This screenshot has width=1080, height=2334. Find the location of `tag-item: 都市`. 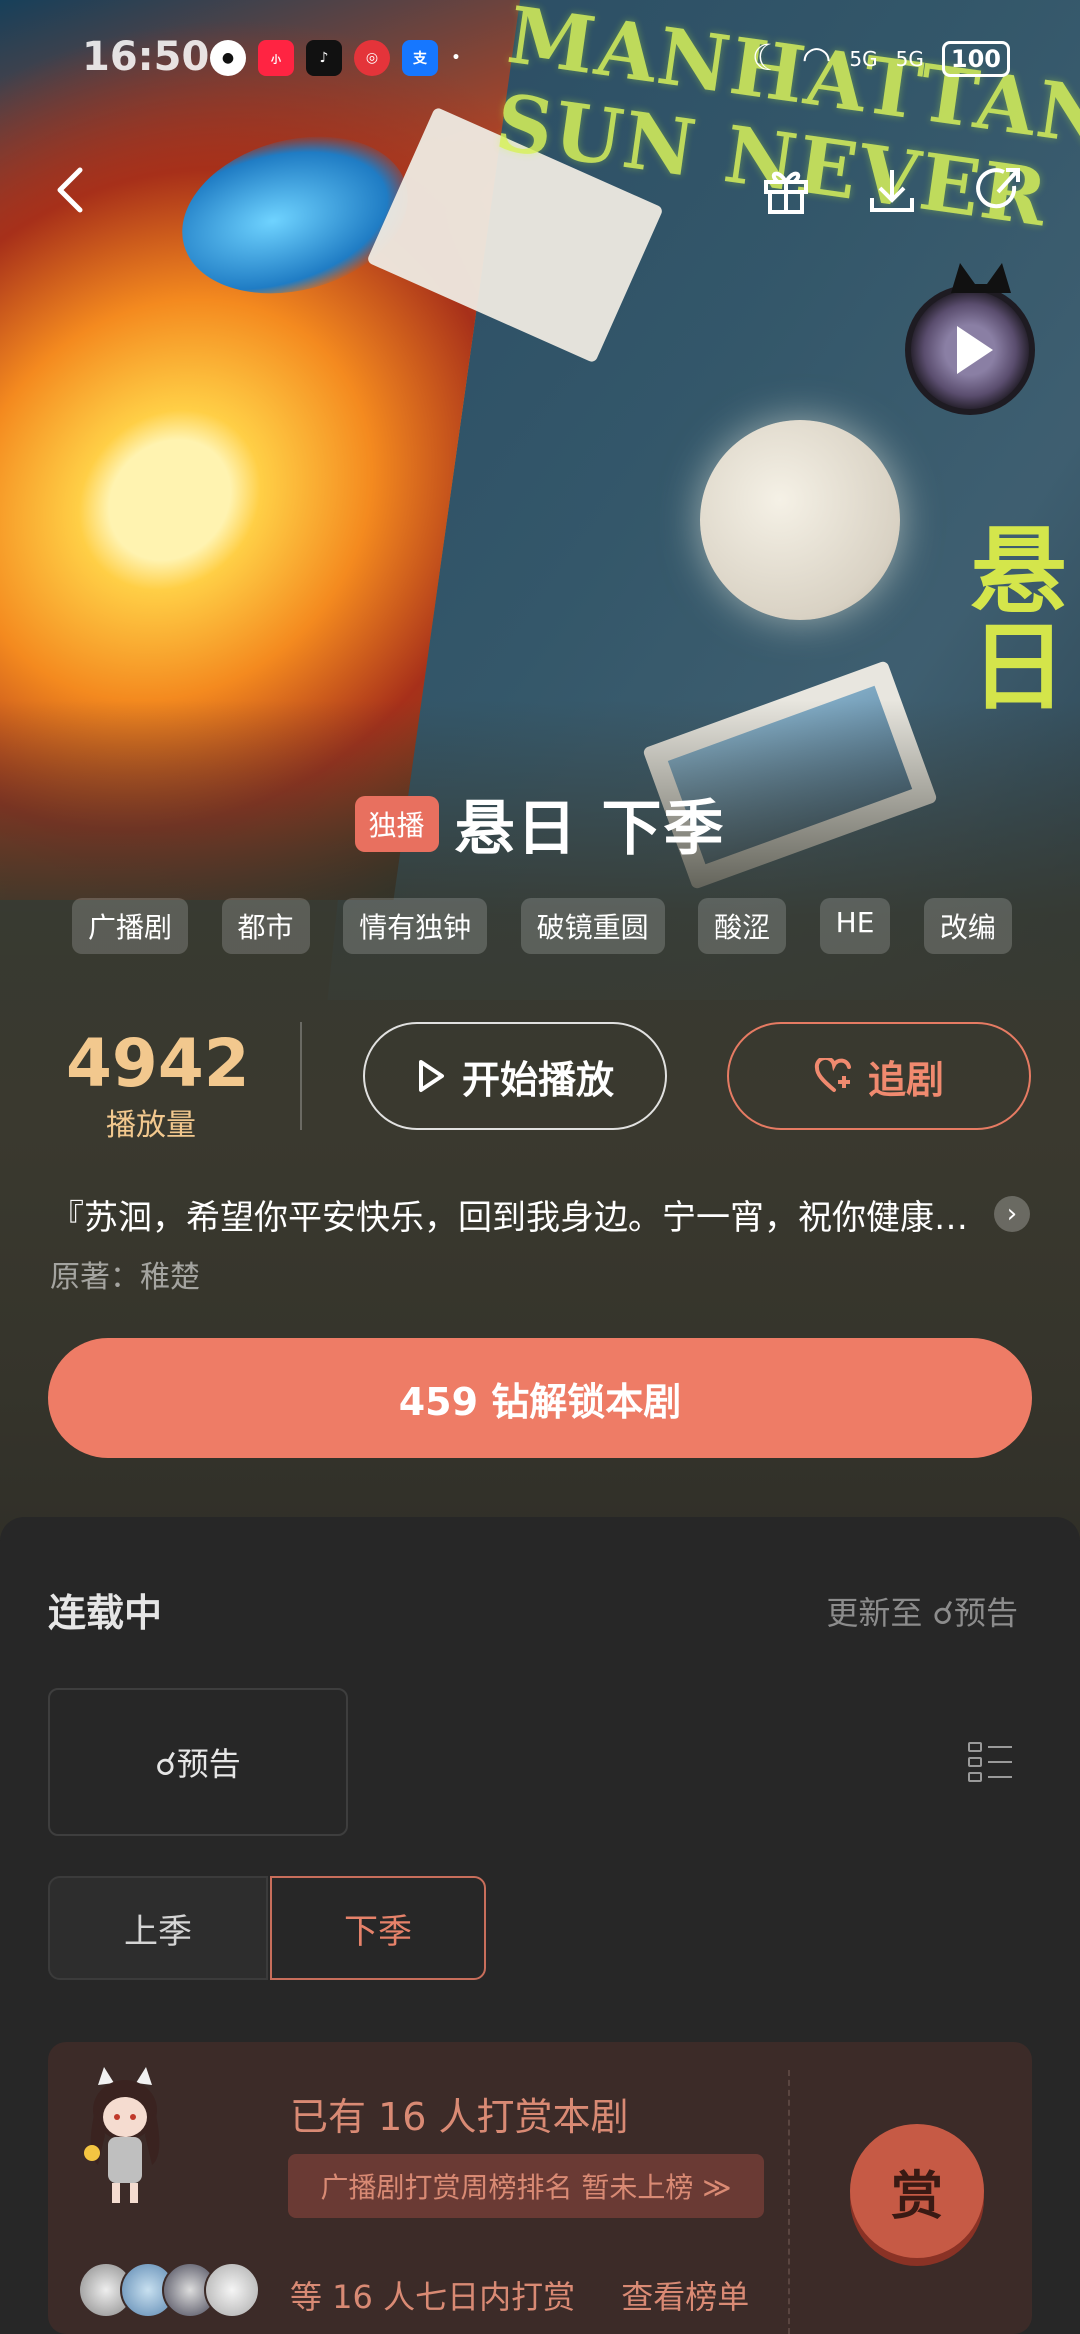

tag-item: 都市 is located at coordinates (265, 926).